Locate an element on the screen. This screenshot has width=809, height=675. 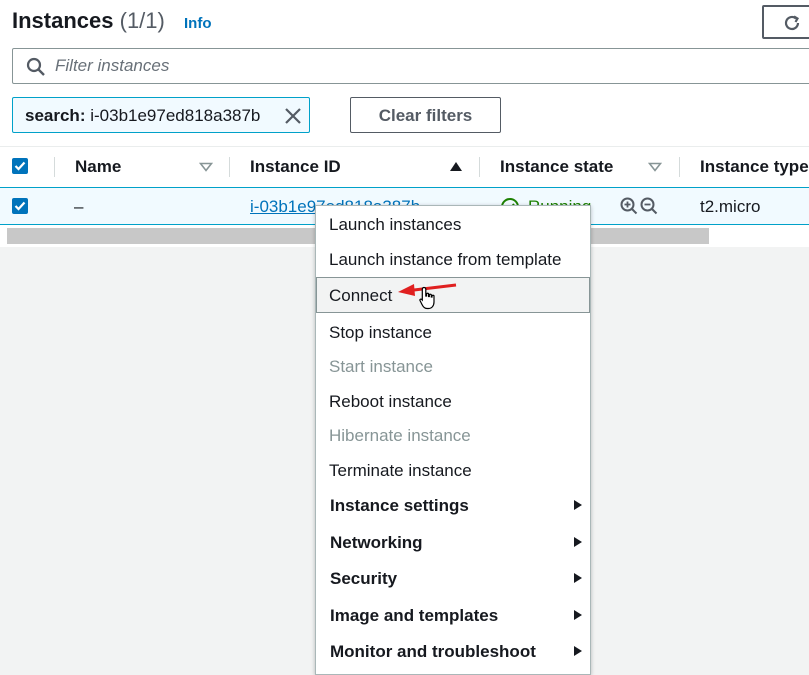
menu-item-monitor-and-troubleshoot: Monitor and troubleshoot is located at coordinates (453, 651).